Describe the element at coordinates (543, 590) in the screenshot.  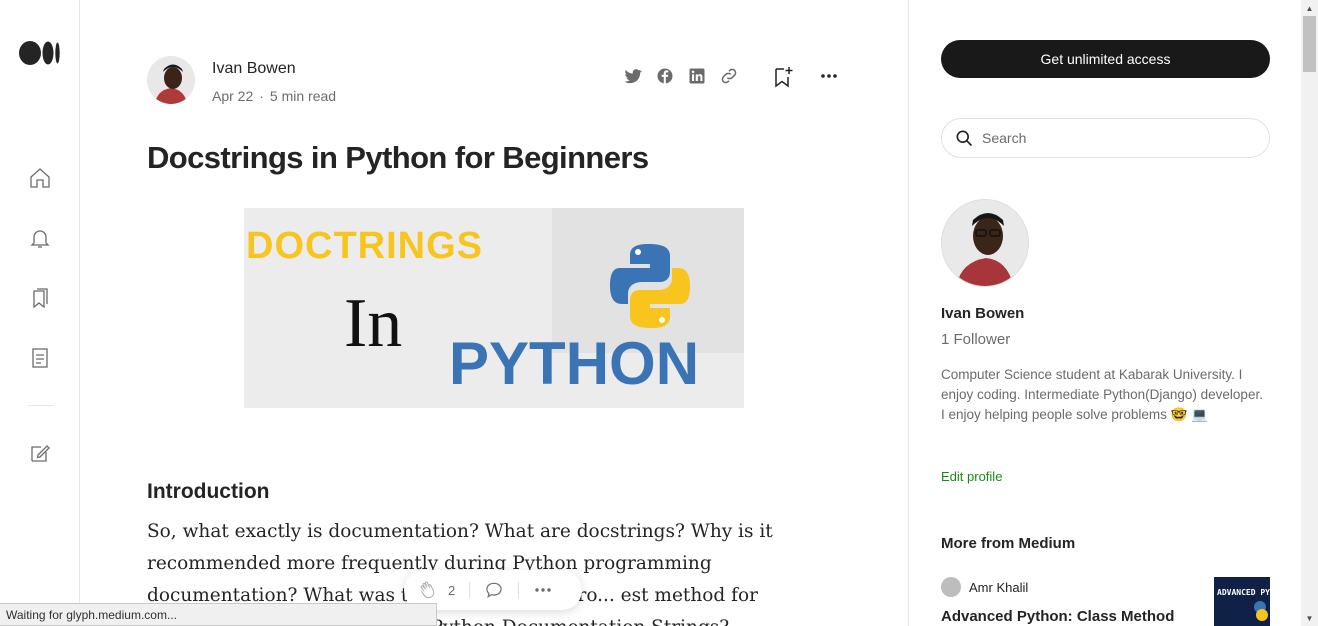
I see `more-icon` at that location.